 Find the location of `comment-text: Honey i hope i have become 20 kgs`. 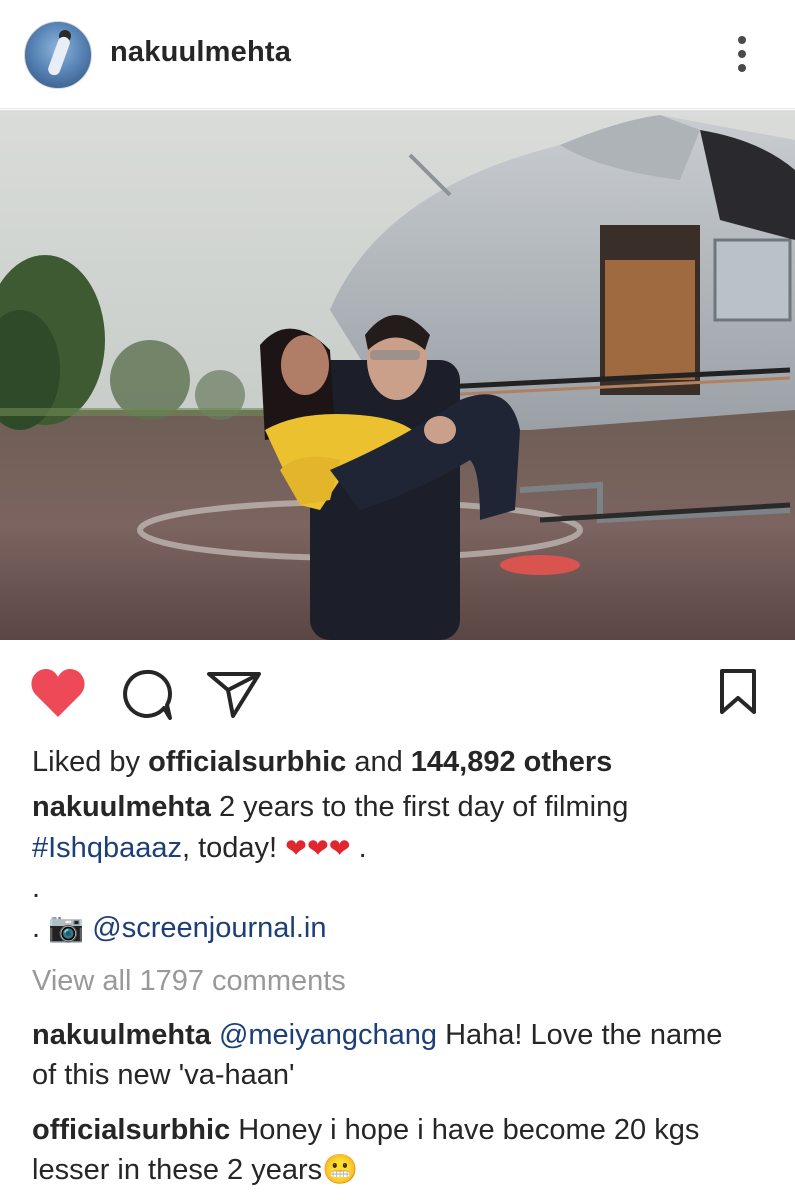

comment-text: Honey i hope i have become 20 kgs is located at coordinates (469, 1130).